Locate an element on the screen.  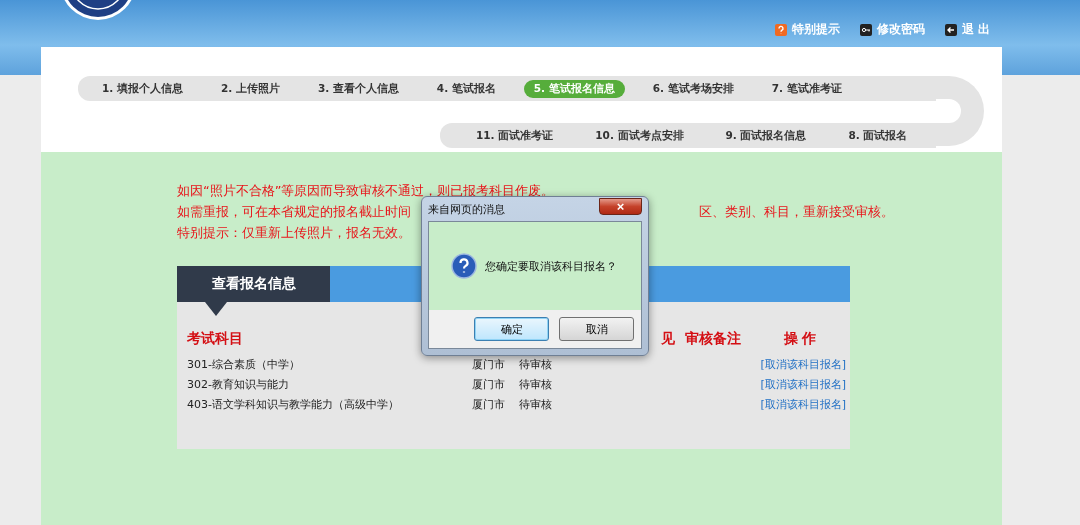
step-tab: 2. 上传照片 is located at coordinates (250, 88).